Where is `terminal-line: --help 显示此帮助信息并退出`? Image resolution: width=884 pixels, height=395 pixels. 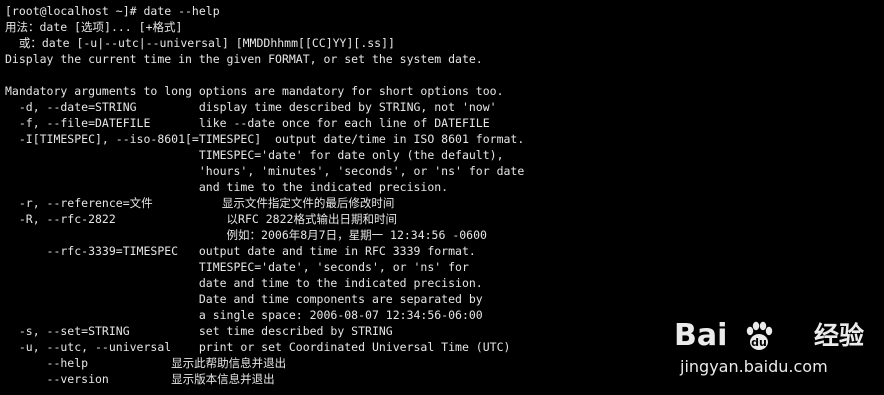
terminal-line: --help 显示此帮助信息并退出 is located at coordinates (146, 363).